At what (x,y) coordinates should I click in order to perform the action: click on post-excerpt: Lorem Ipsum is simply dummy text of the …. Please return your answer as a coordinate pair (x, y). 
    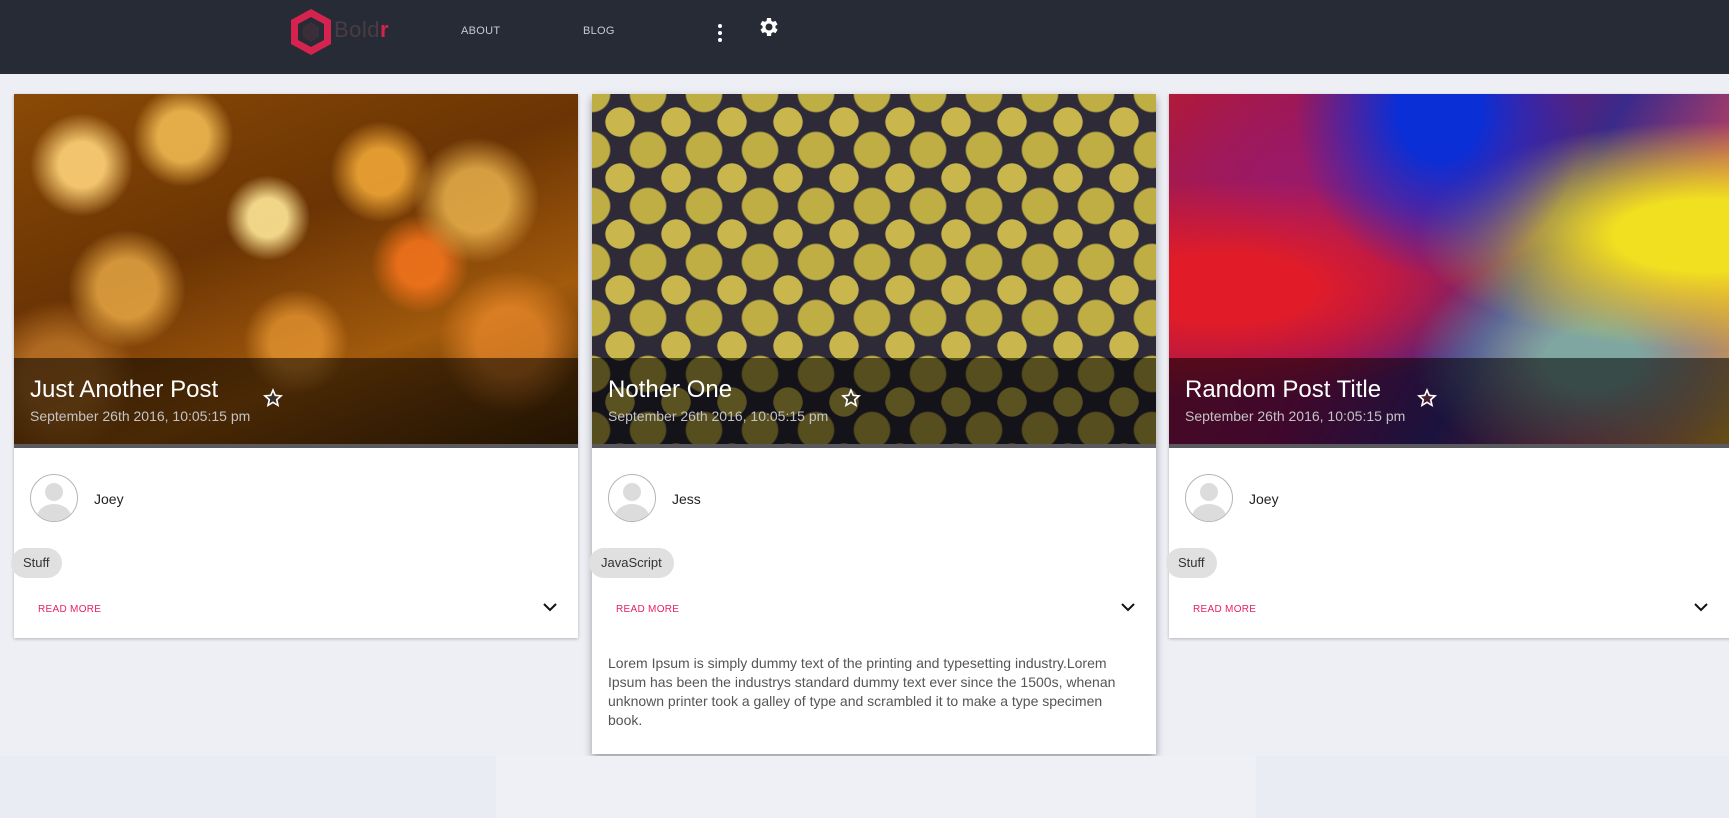
    Looking at the image, I should click on (862, 691).